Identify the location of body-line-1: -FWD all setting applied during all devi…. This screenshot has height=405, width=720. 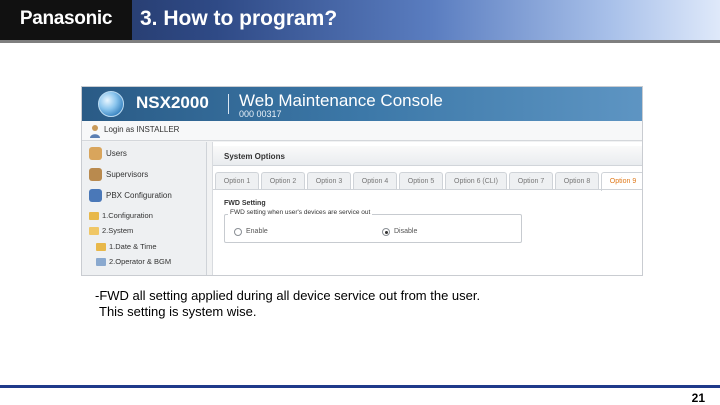
(288, 295).